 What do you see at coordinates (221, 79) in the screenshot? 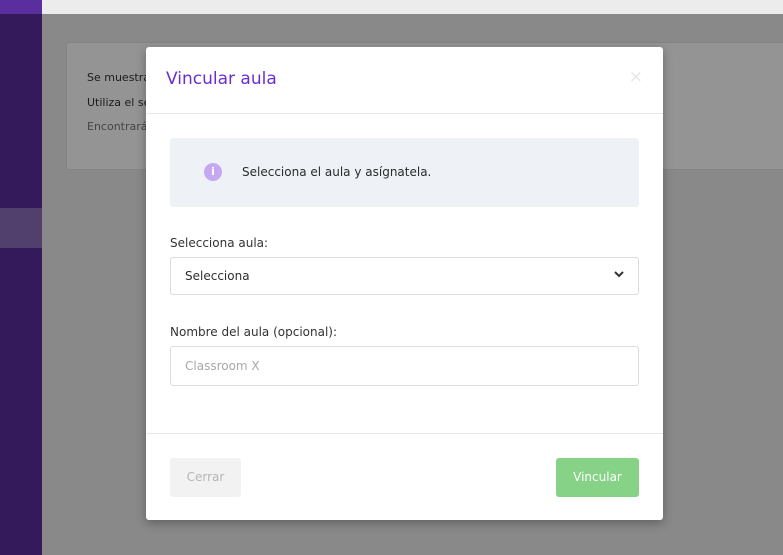
I see `modal-title: Vincular aula` at bounding box center [221, 79].